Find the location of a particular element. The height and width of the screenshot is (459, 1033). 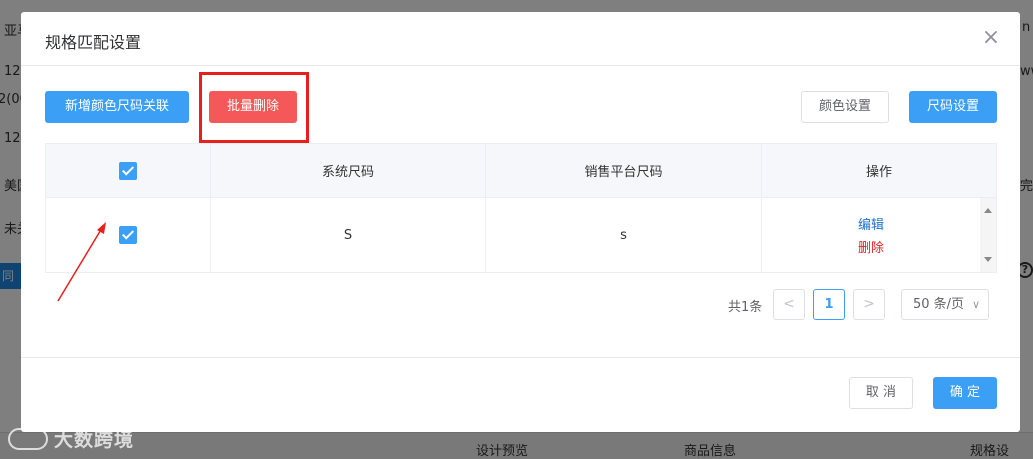

scroll-down-icon is located at coordinates (988, 259).